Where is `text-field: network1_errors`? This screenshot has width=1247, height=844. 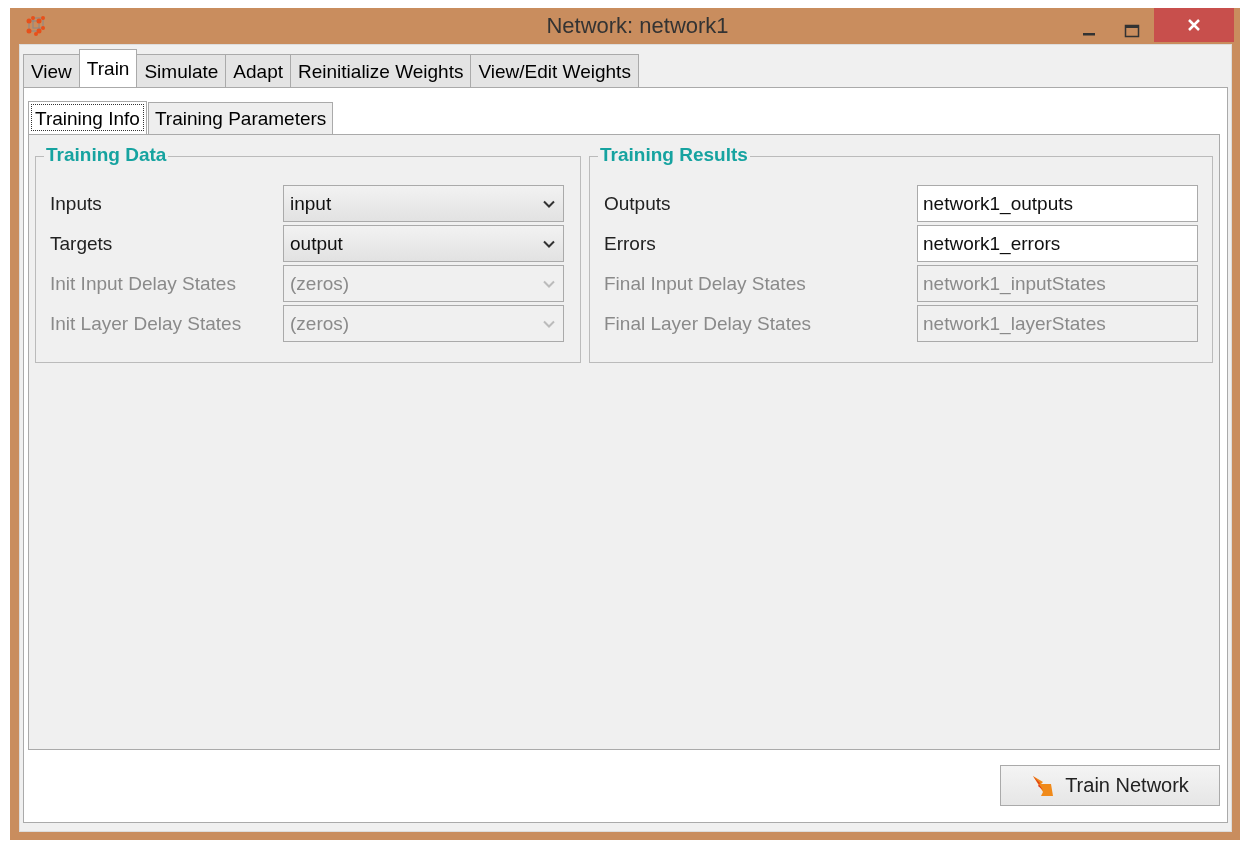 text-field: network1_errors is located at coordinates (1057, 243).